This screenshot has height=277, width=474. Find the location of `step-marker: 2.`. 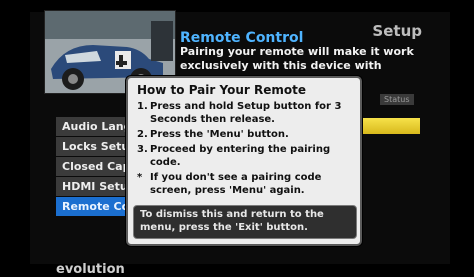

step-marker: 2. is located at coordinates (142, 134).